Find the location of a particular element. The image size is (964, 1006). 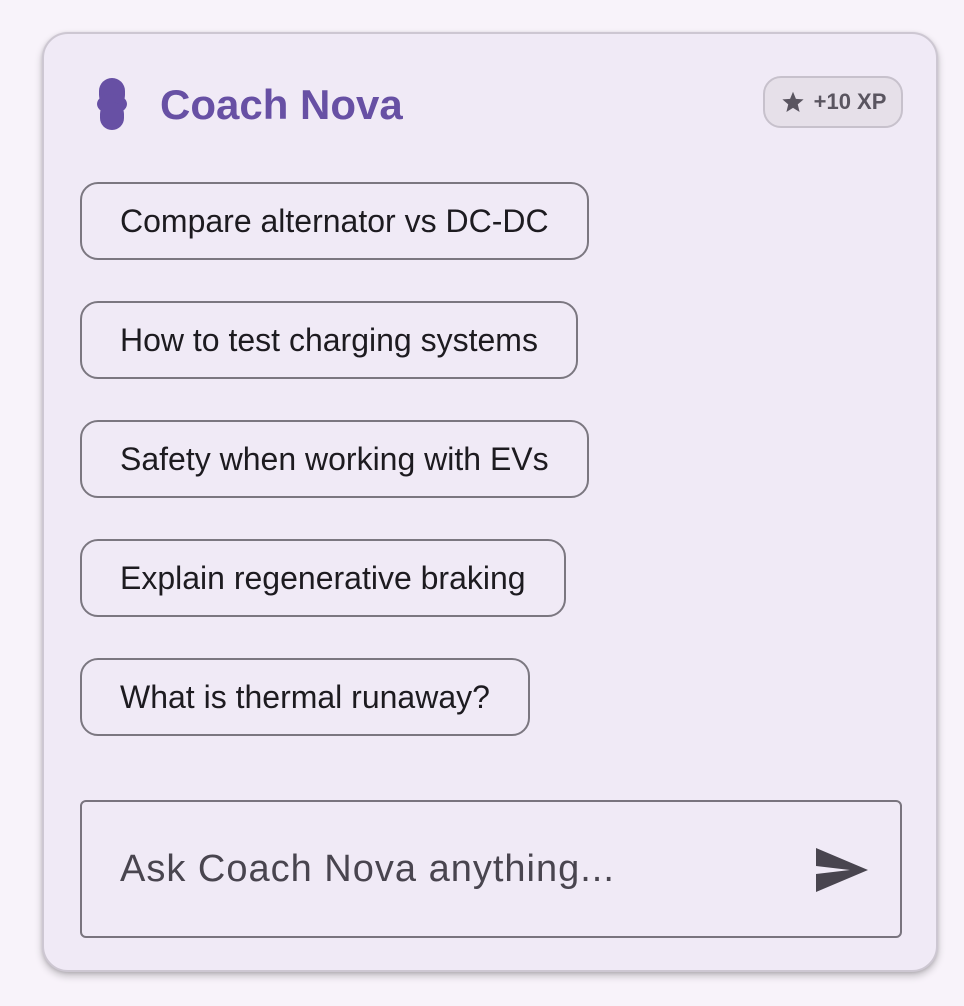

coach-title: Coach Nova is located at coordinates (281, 104).